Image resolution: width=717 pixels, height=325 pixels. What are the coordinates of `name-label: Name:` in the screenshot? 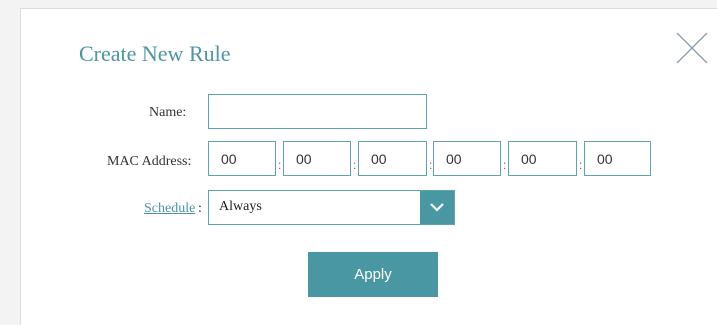 It's located at (168, 112).